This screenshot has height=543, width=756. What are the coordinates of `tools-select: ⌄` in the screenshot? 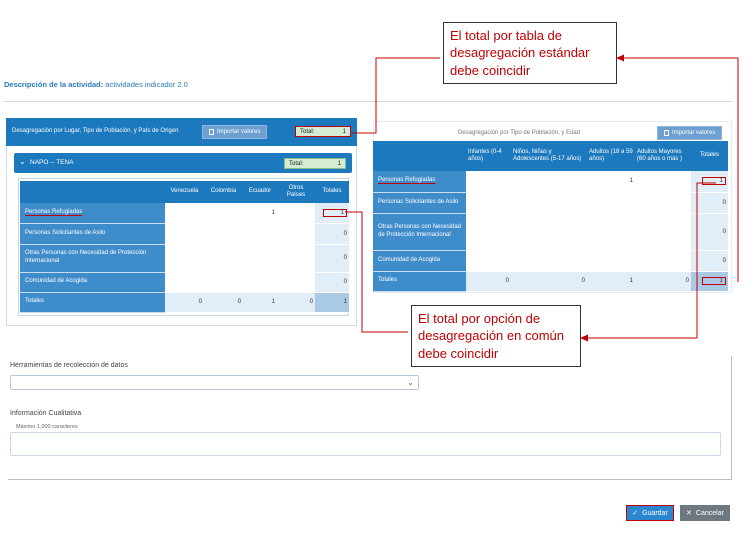 It's located at (214, 382).